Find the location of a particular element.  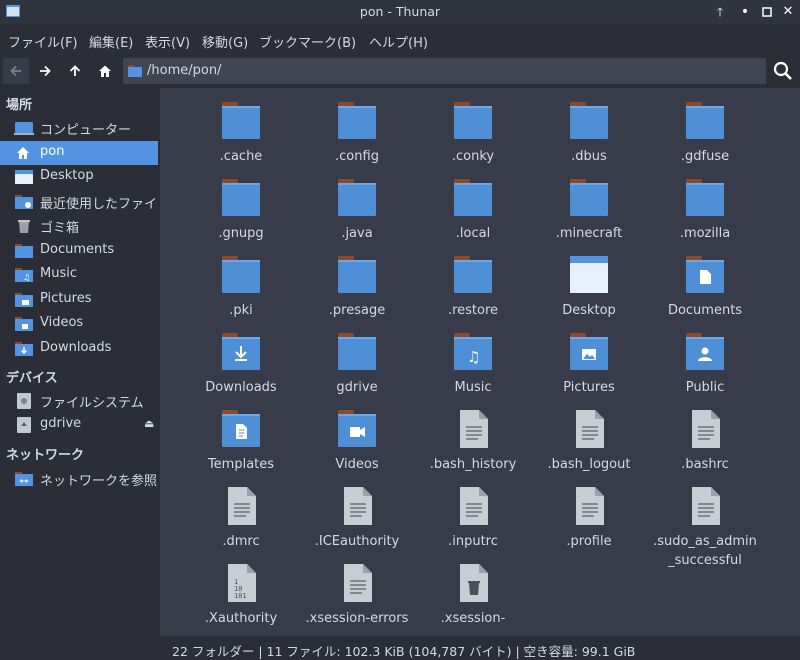

sidebar-item-label: Pictures is located at coordinates (66, 298).